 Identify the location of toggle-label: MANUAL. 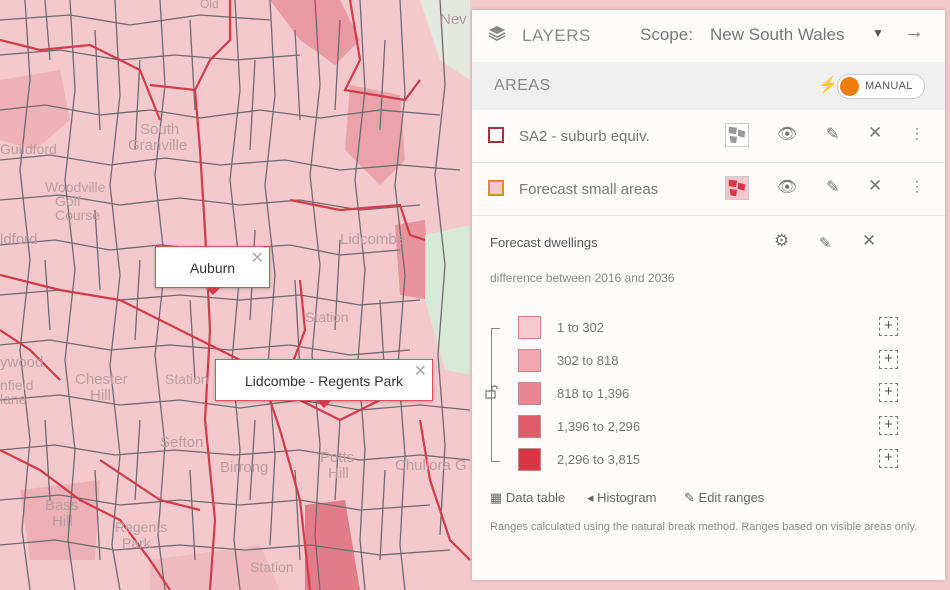
(889, 86).